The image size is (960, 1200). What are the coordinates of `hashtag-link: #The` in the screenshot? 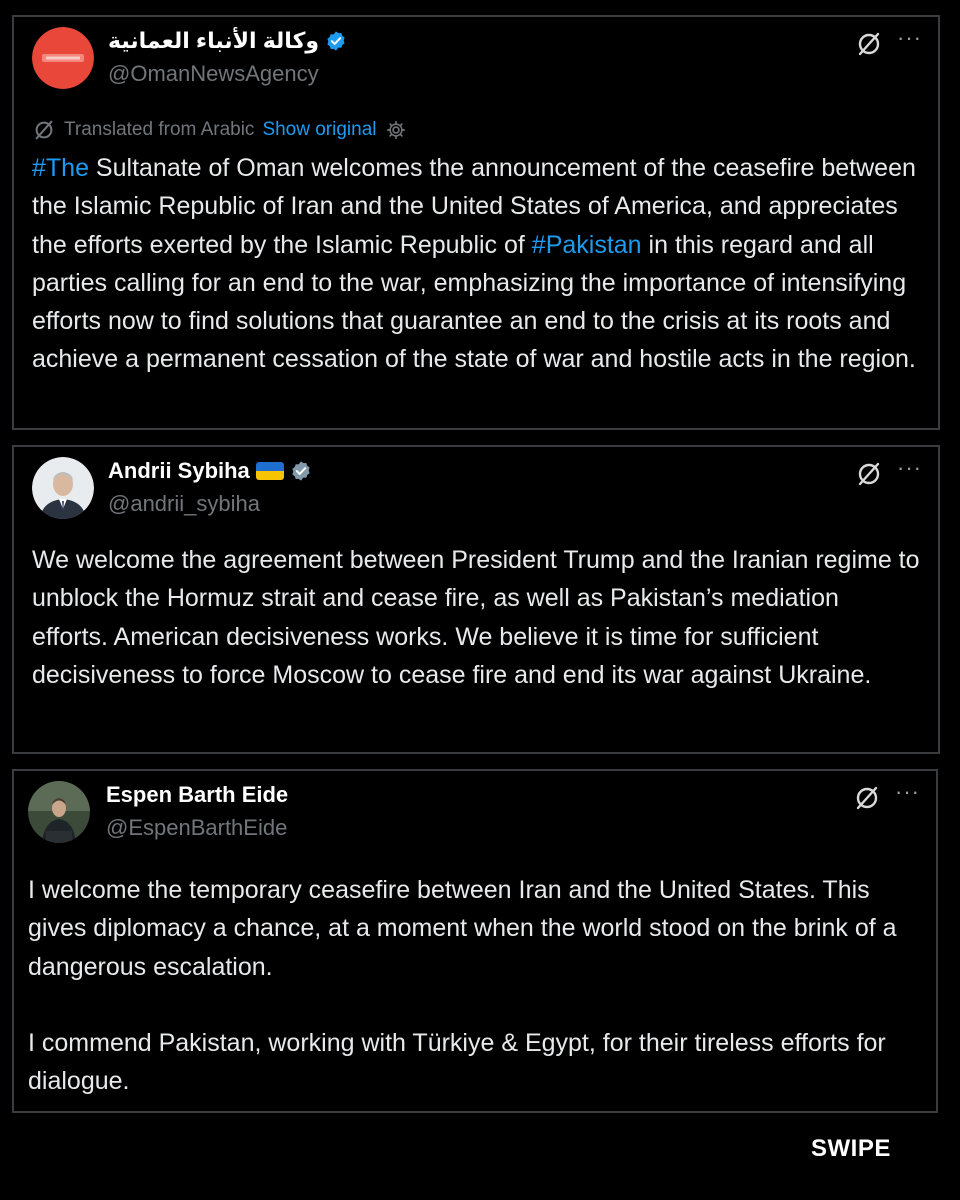 It's located at (60, 168).